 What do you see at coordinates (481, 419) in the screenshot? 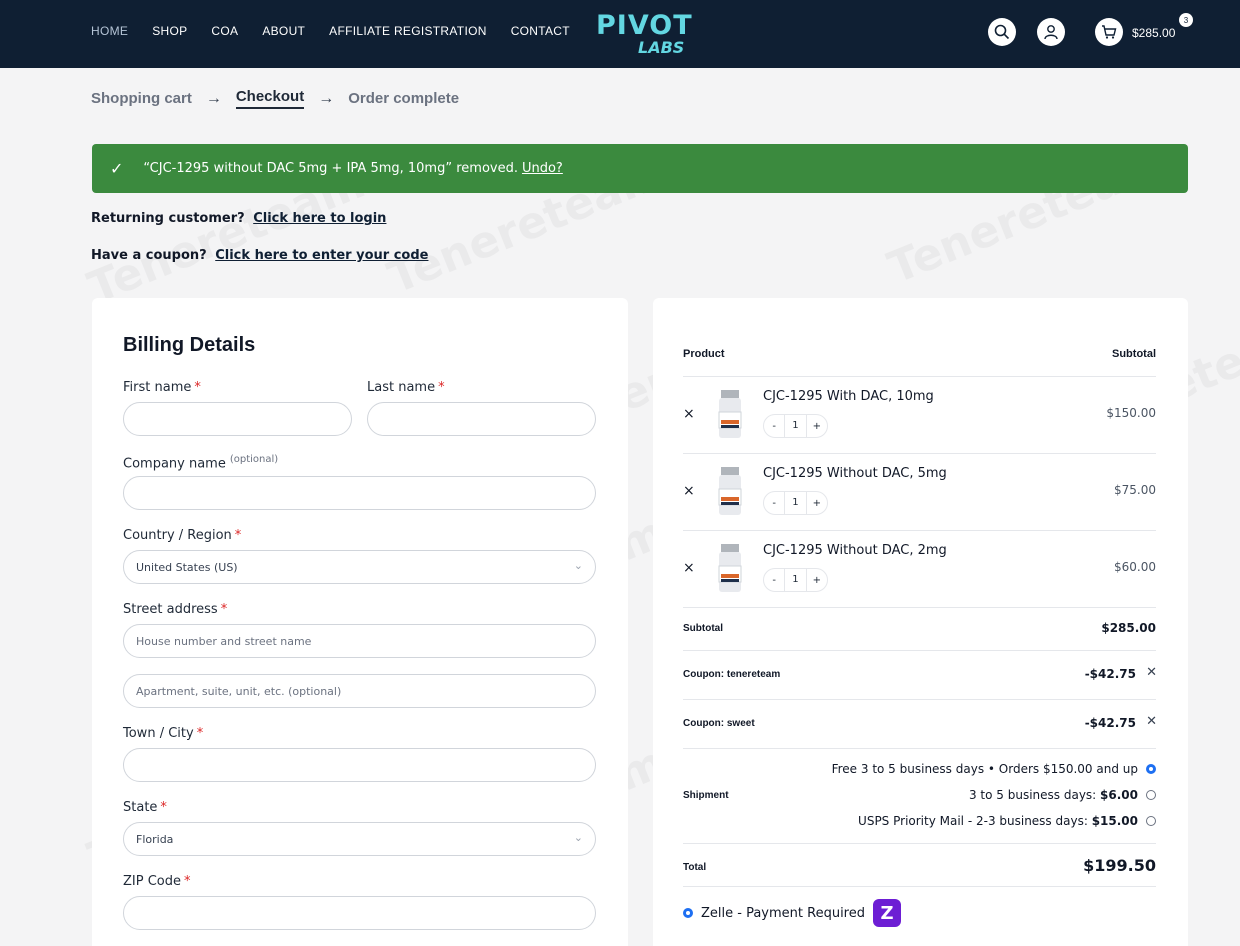
I see `last-name-field` at bounding box center [481, 419].